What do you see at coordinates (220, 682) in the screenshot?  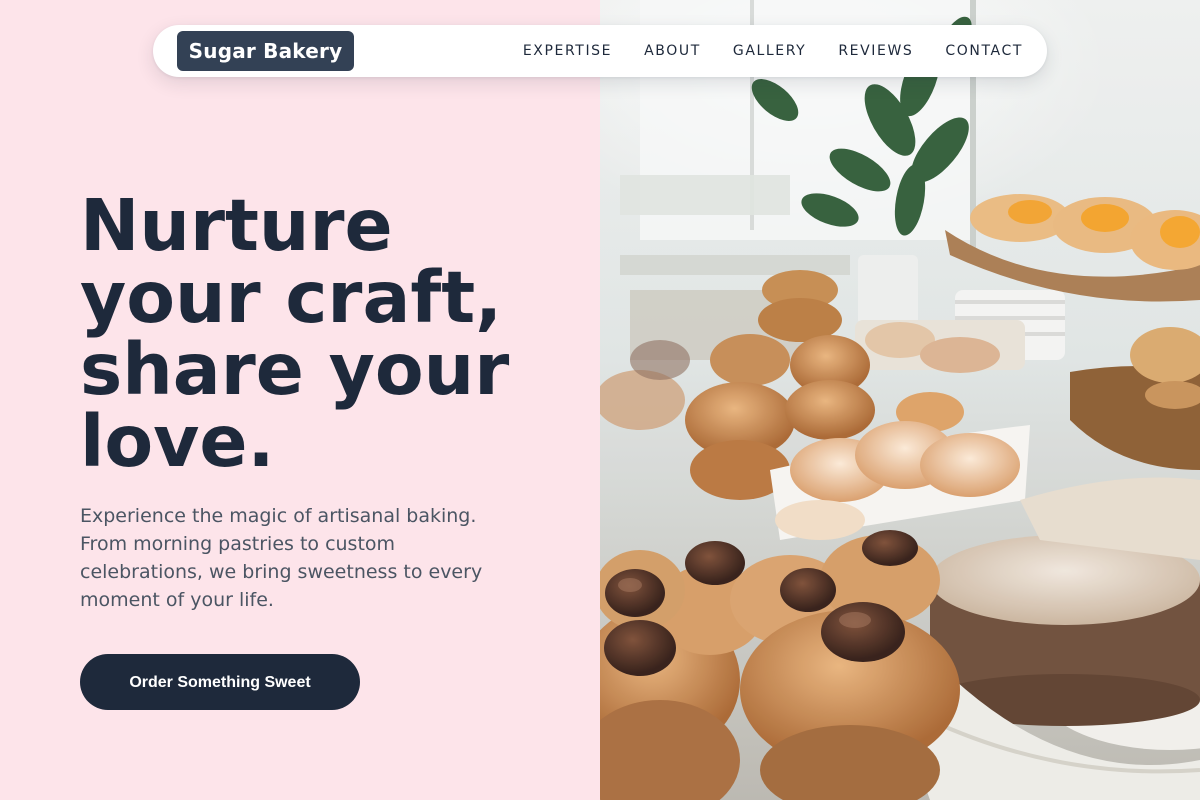 I see `order-button: Order Something Sweet` at bounding box center [220, 682].